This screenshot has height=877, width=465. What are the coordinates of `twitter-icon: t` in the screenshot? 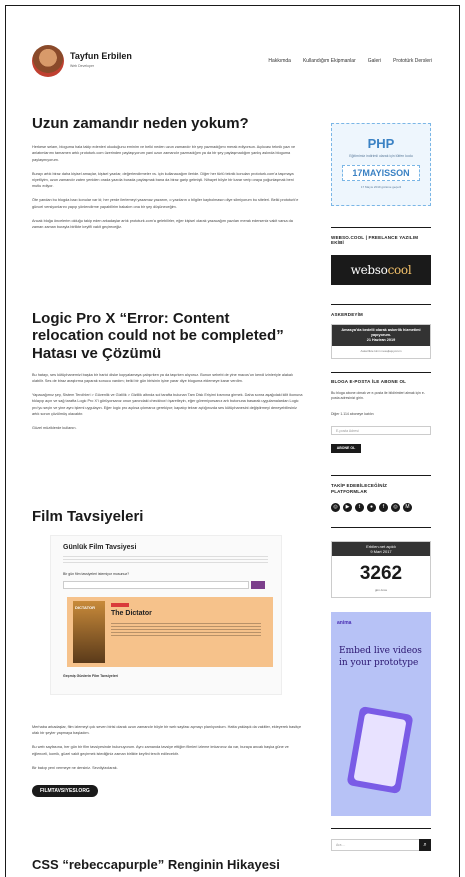 It's located at (359, 507).